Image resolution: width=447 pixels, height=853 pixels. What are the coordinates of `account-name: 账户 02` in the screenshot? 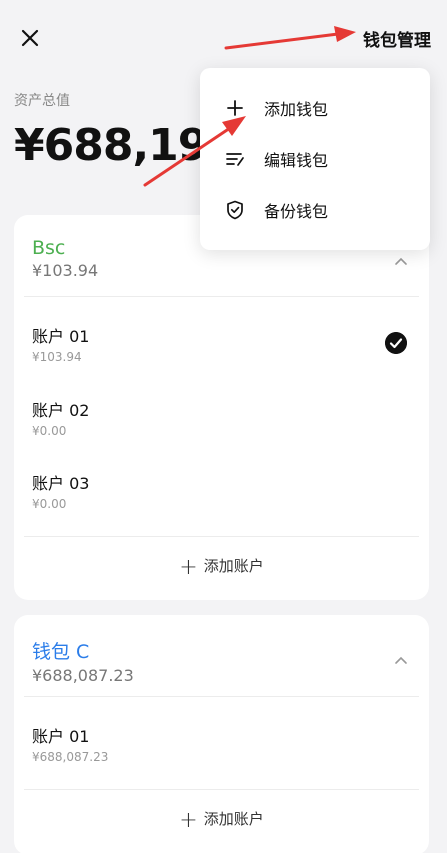 It's located at (61, 410).